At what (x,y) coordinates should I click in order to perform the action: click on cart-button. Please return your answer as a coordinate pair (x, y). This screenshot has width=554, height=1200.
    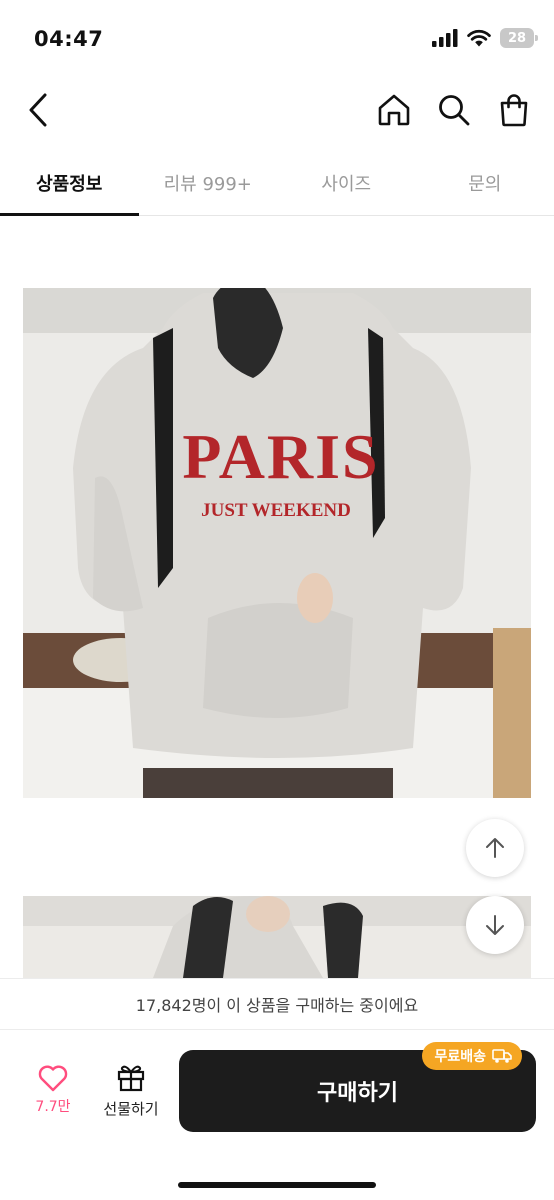
    Looking at the image, I should click on (514, 110).